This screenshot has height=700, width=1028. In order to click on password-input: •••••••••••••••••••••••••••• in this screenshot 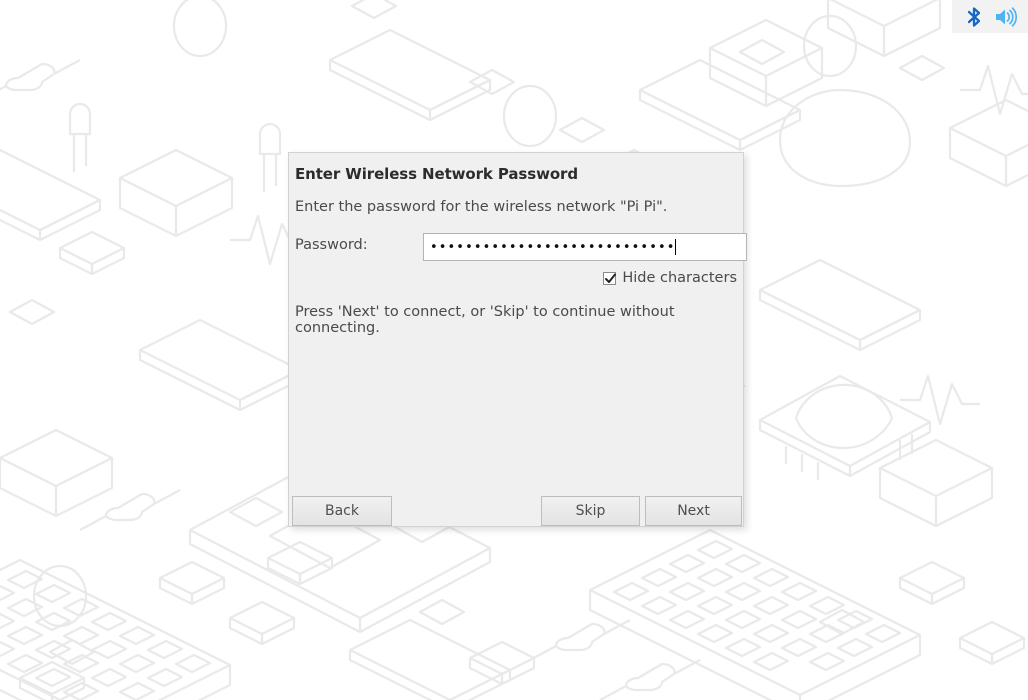, I will do `click(585, 247)`.